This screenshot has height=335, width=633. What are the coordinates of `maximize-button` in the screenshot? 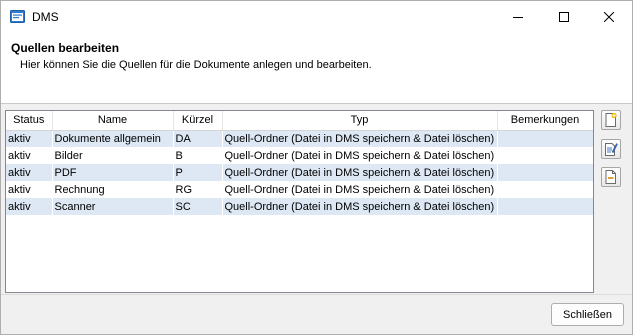 It's located at (564, 16).